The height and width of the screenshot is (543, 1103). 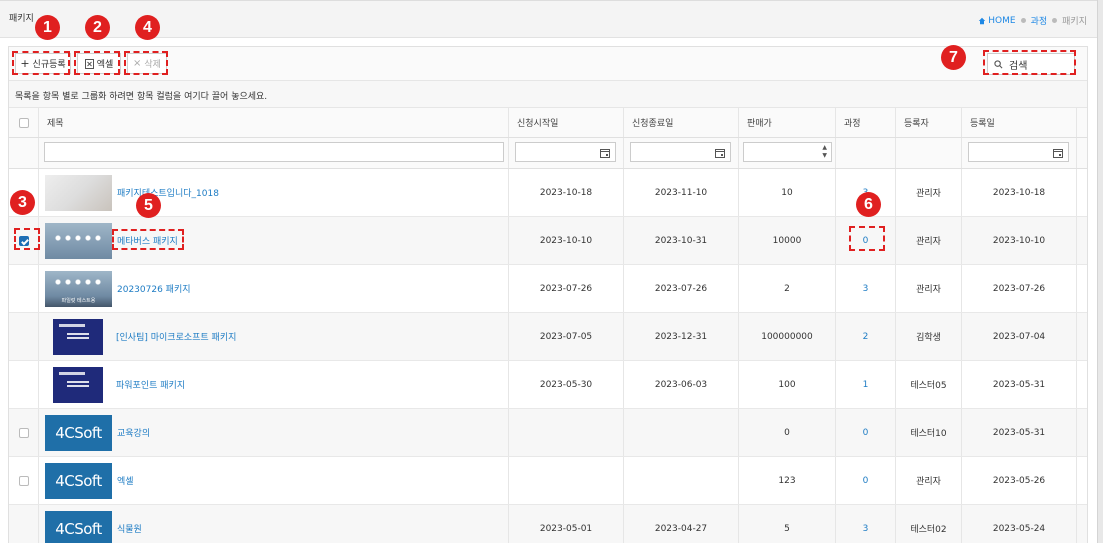 What do you see at coordinates (274, 122) in the screenshot?
I see `col-header-title: 제목` at bounding box center [274, 122].